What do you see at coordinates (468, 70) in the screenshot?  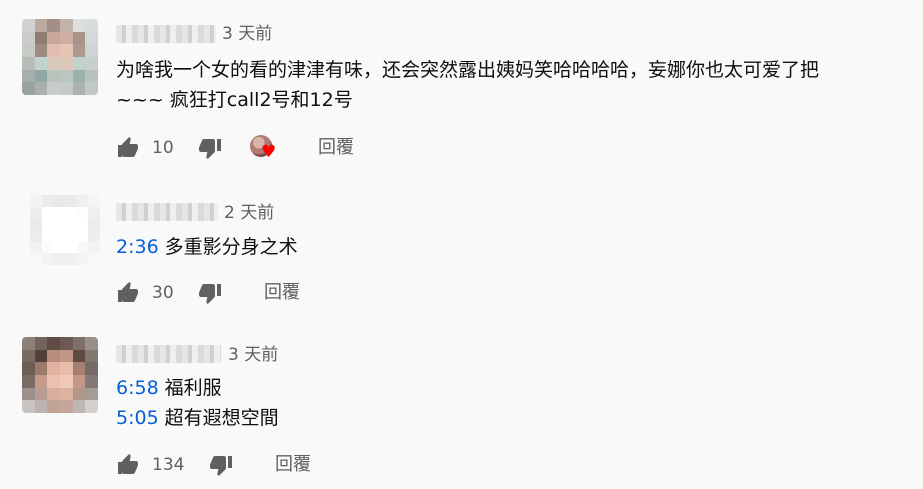 I see `comment-line: 为啥我一个女的看的津津有味，还会突然露出姨妈笑哈哈哈哈，妄娜你也太可爱了把` at bounding box center [468, 70].